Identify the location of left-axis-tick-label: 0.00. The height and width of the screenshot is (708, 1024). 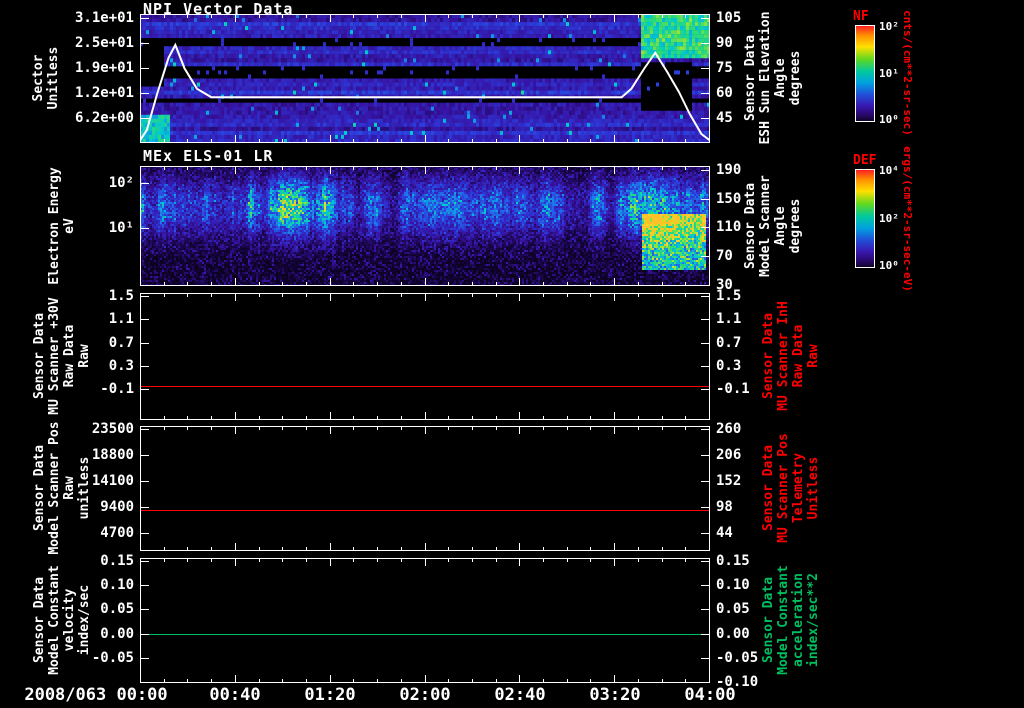
(117, 633).